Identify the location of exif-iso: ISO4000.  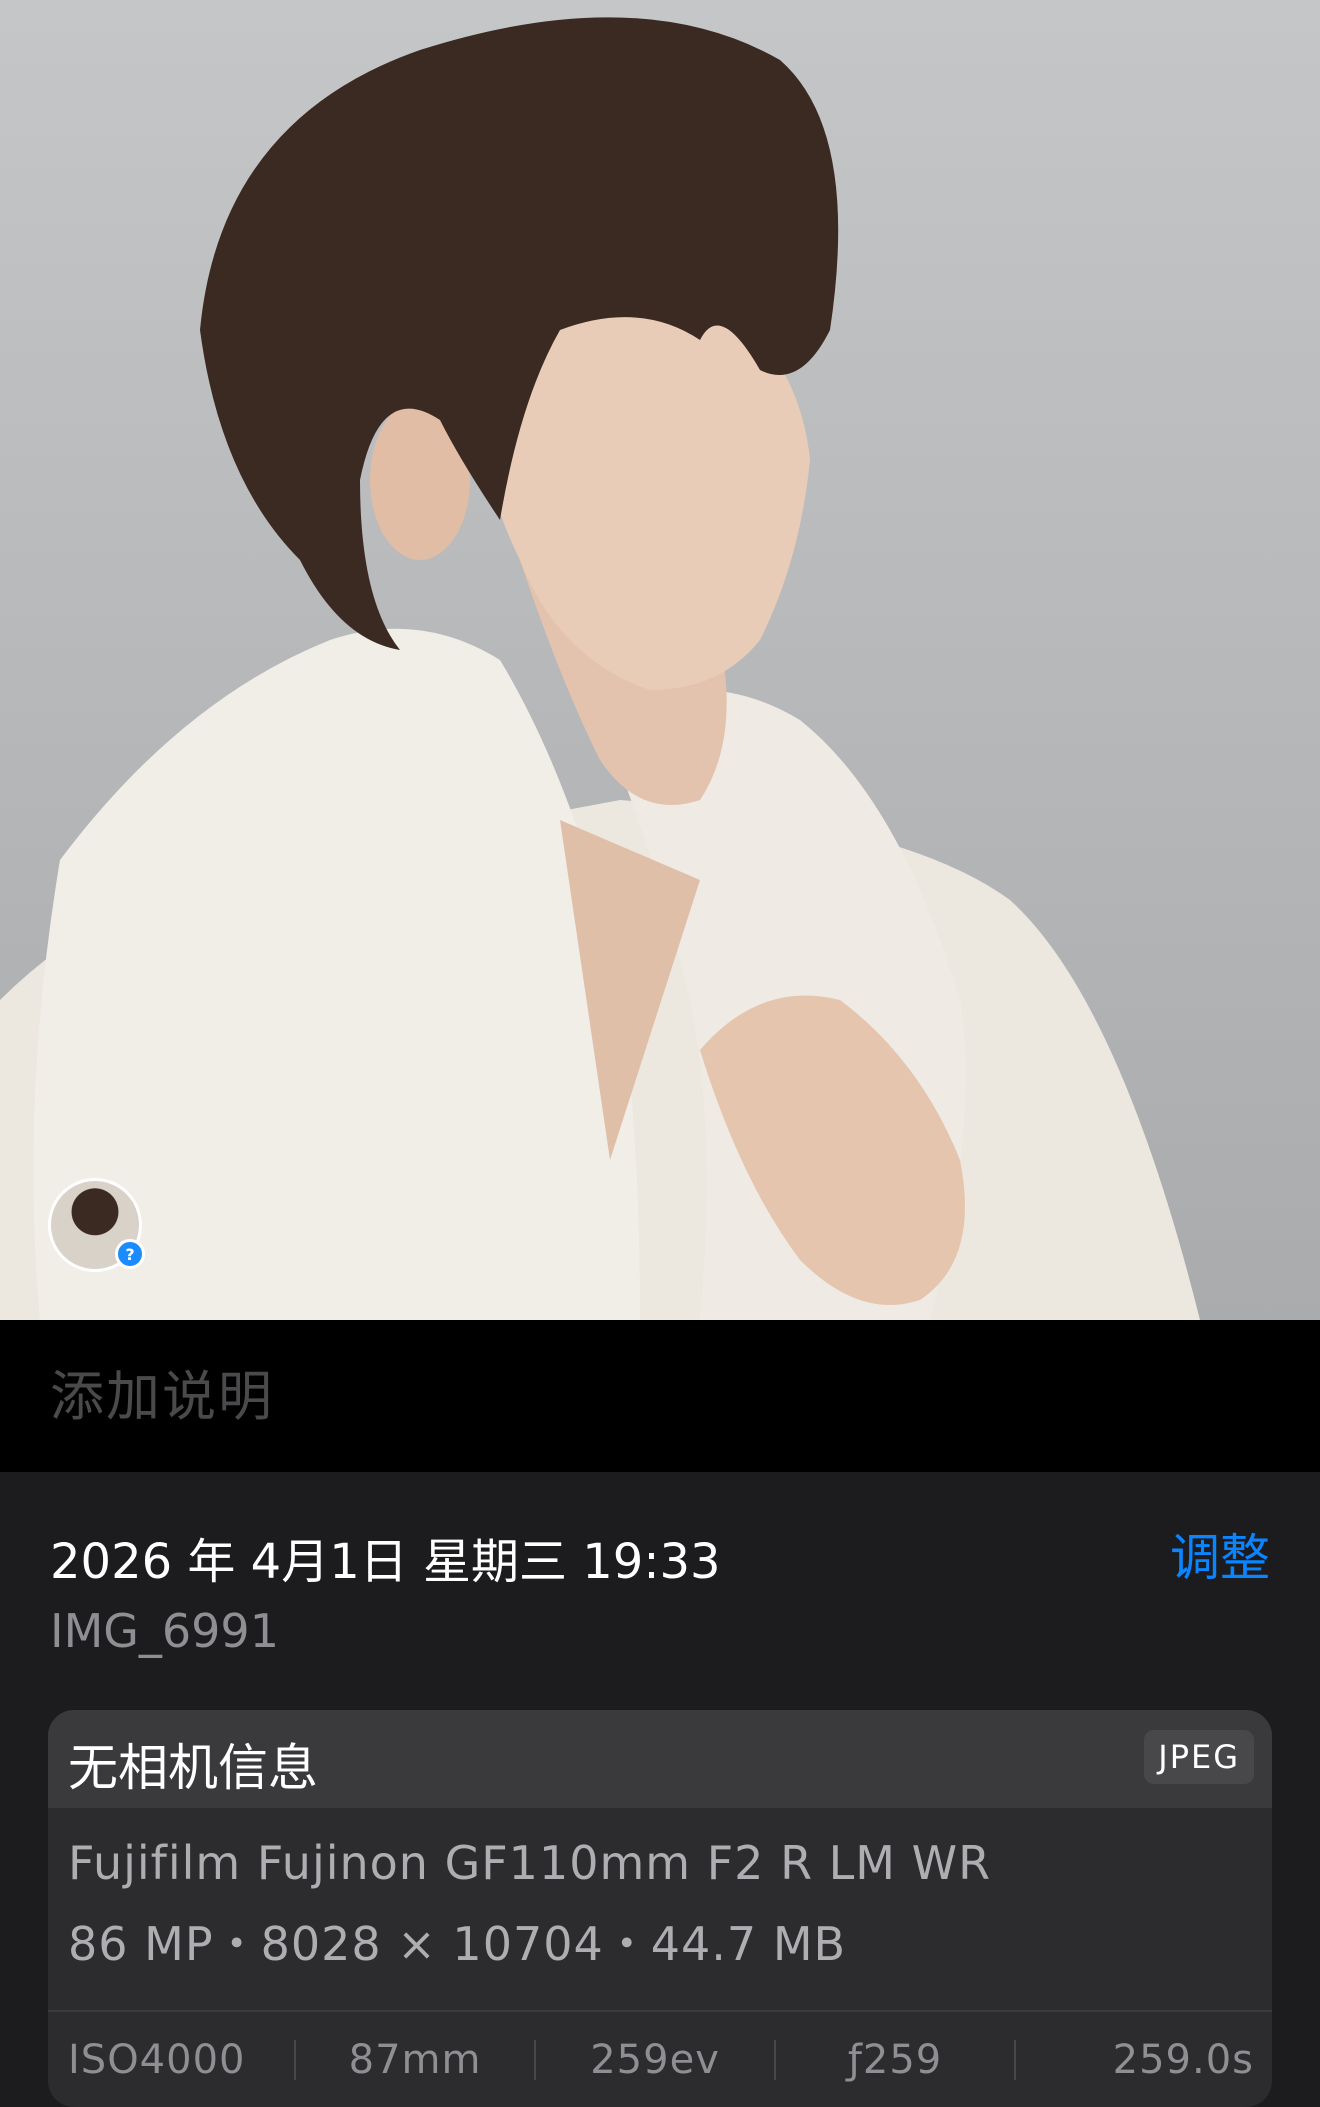
(157, 2059).